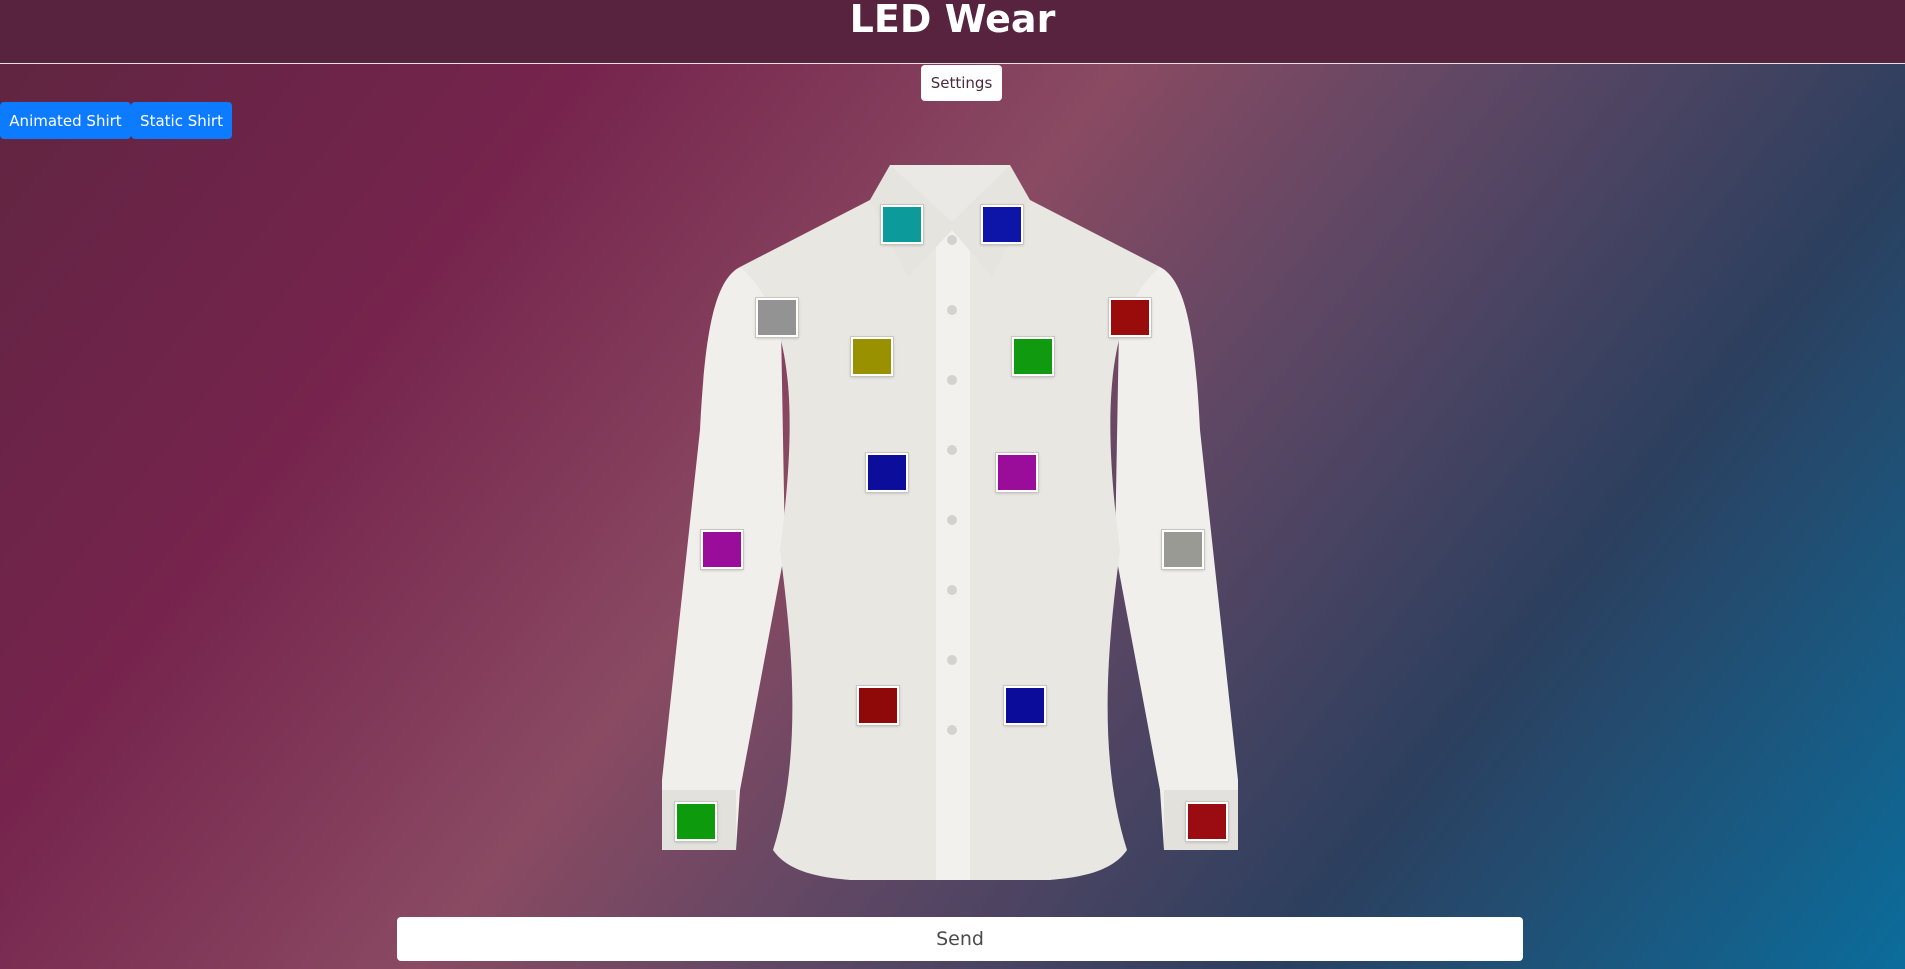  Describe the element at coordinates (1130, 317) in the screenshot. I see `led-shoulder-right` at that location.